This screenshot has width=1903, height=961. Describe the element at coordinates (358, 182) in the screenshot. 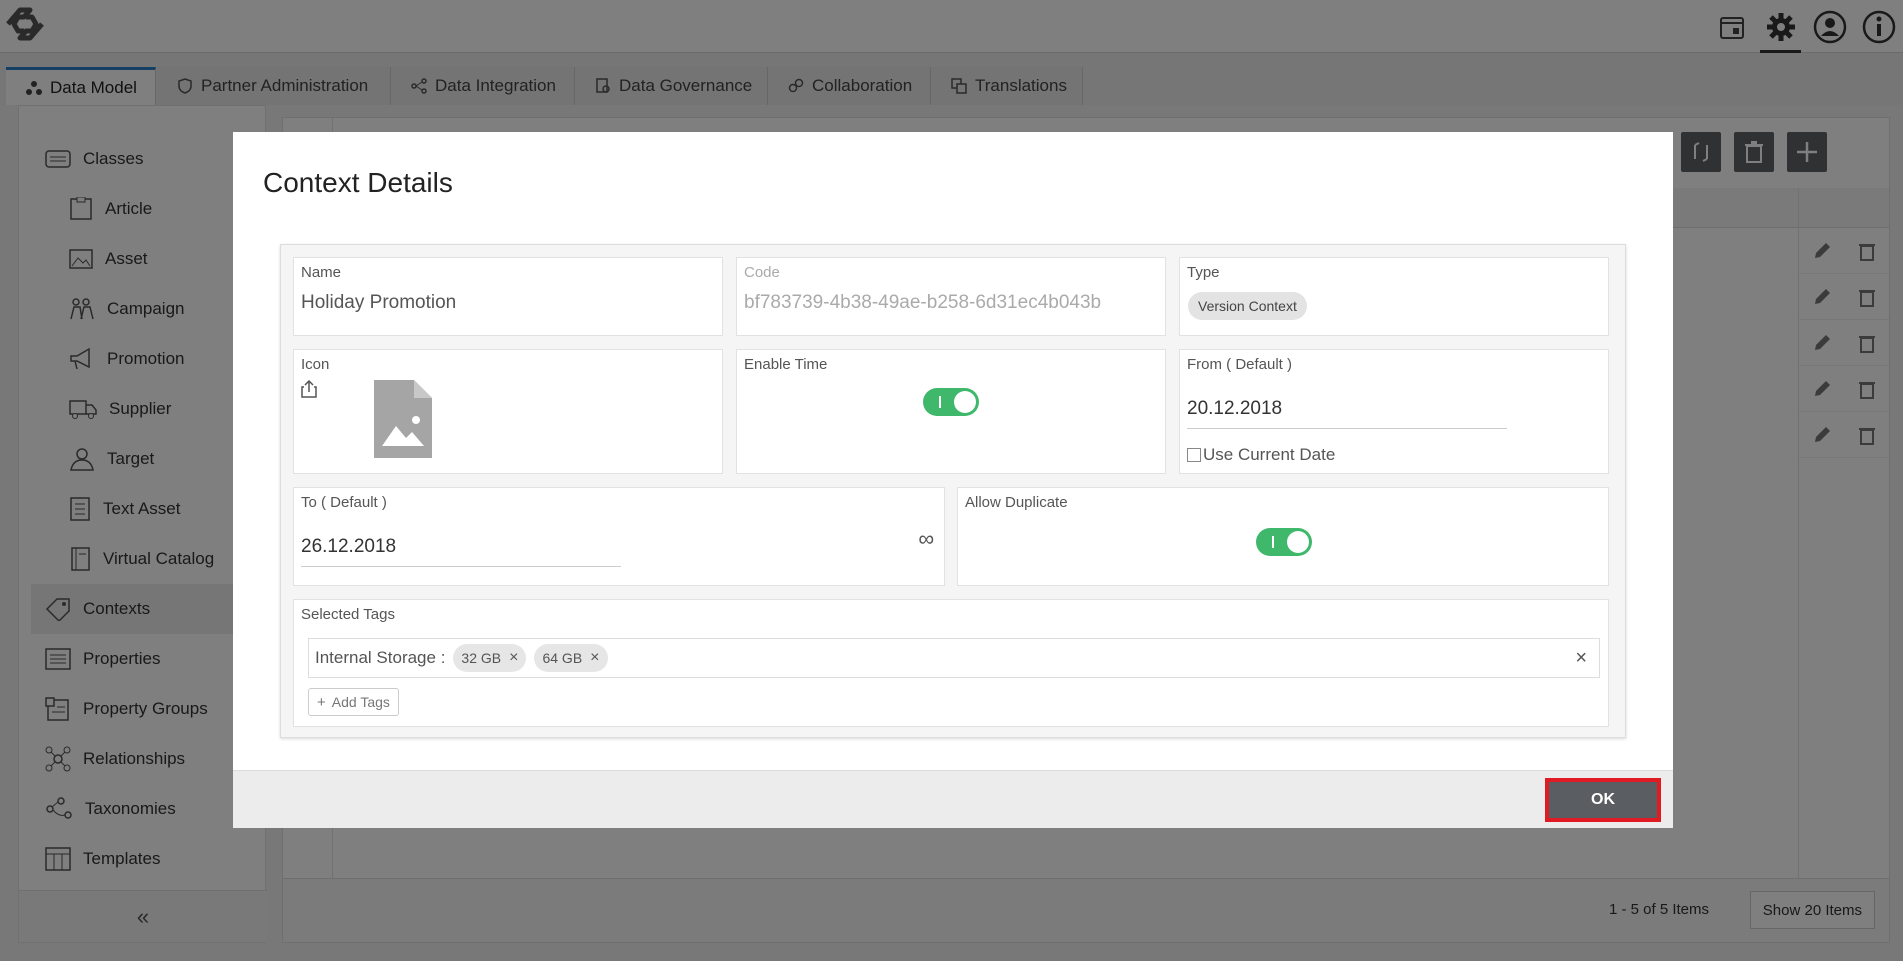

I see `dialog-title: Context Details` at that location.